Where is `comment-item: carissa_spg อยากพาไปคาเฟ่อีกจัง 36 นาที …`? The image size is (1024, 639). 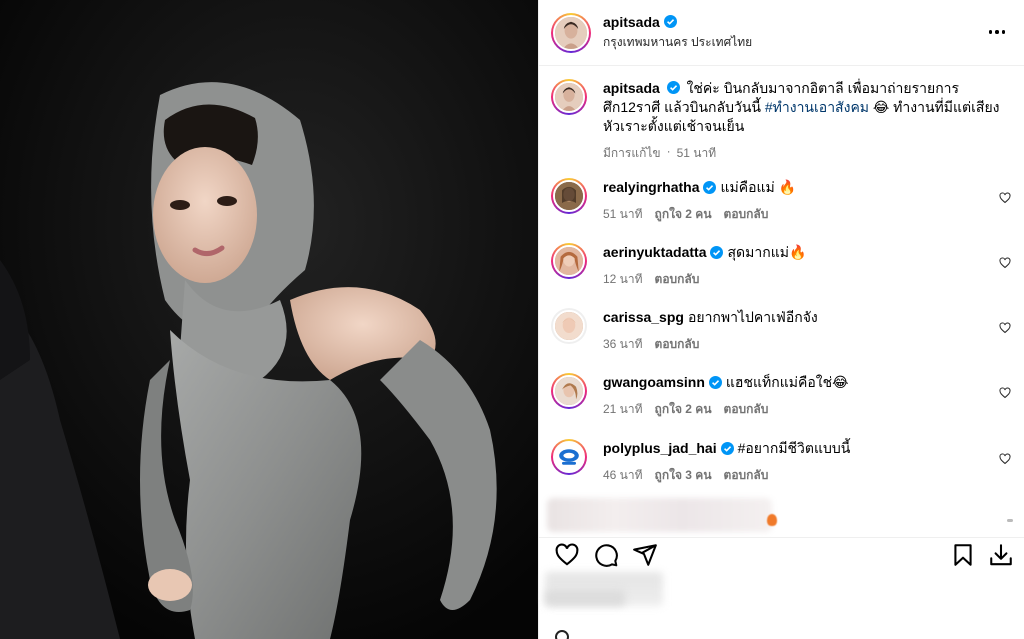
comment-item: carissa_spg อยากพาไปคาเฟ่อีกจัง 36 นาที … is located at coordinates (782, 331).